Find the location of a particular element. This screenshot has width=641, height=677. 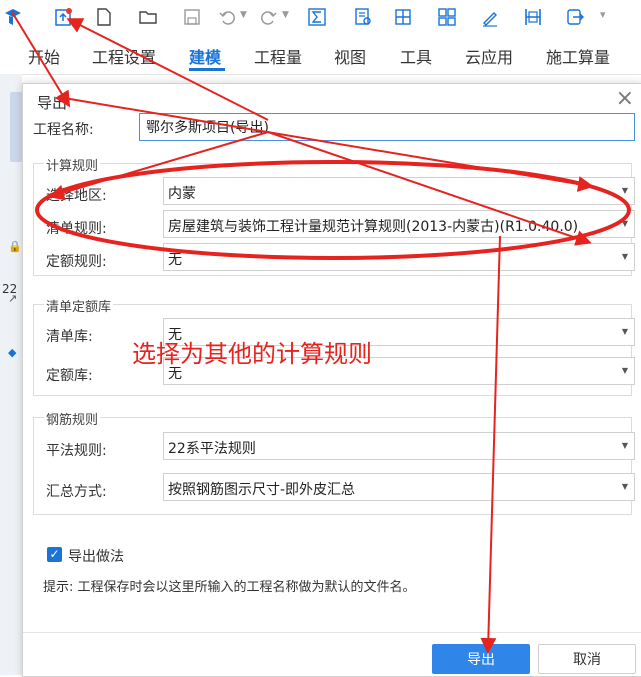

new-file-icon is located at coordinates (104, 17).